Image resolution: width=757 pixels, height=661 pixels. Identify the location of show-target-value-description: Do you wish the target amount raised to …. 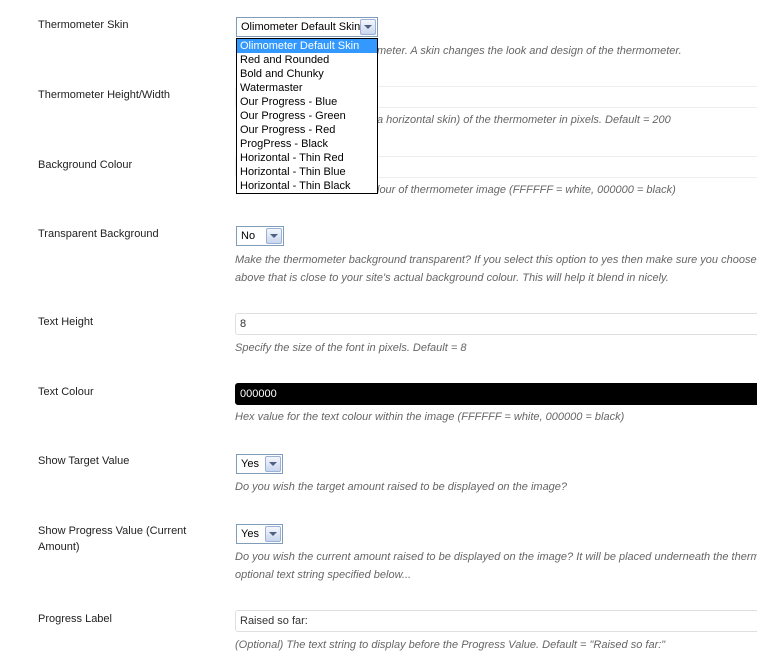
(401, 487).